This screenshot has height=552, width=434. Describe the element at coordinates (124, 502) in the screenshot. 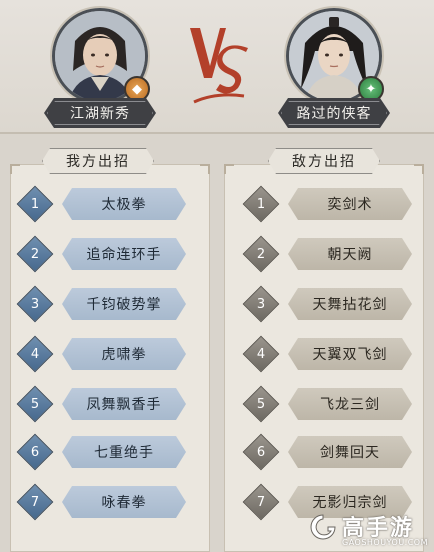

I see `our-move-label: 咏春拳` at that location.